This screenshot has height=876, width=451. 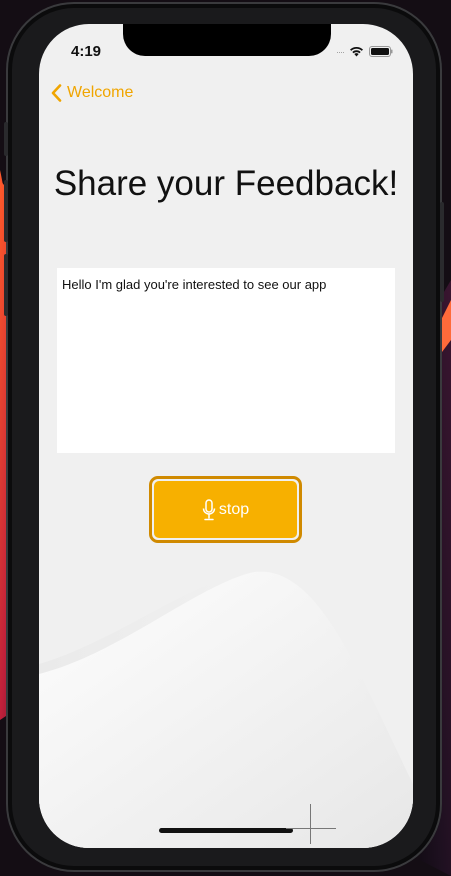 I want to click on volume-down-button, so click(x=6, y=285).